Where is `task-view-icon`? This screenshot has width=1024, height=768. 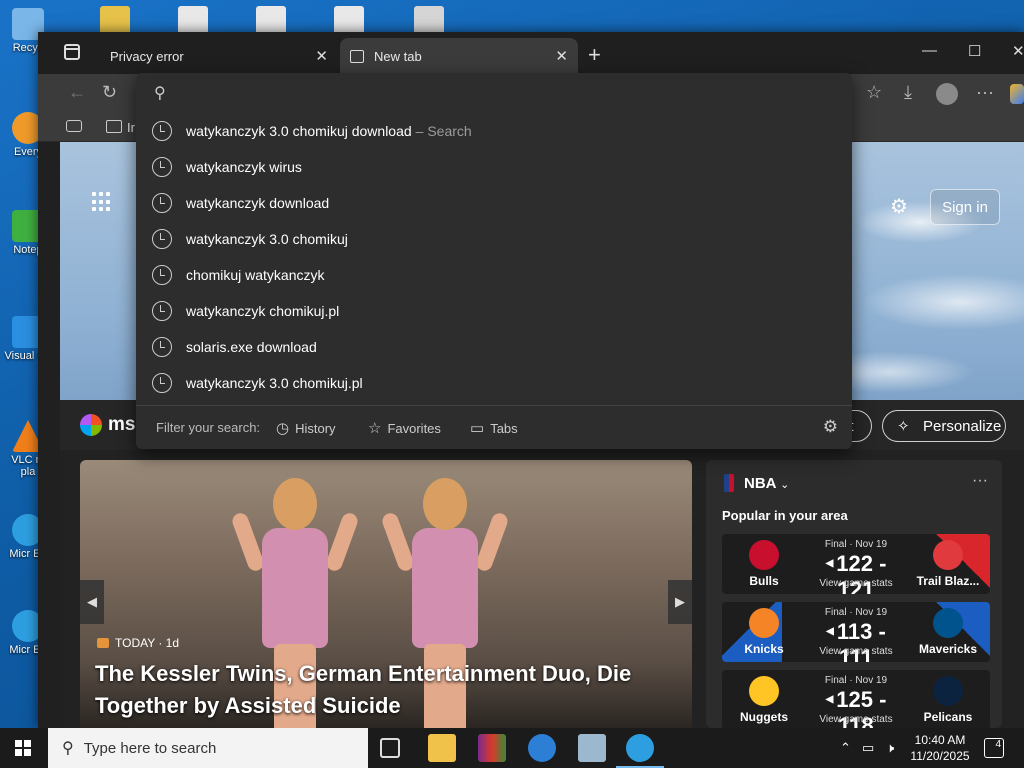
task-view-icon is located at coordinates (390, 748).